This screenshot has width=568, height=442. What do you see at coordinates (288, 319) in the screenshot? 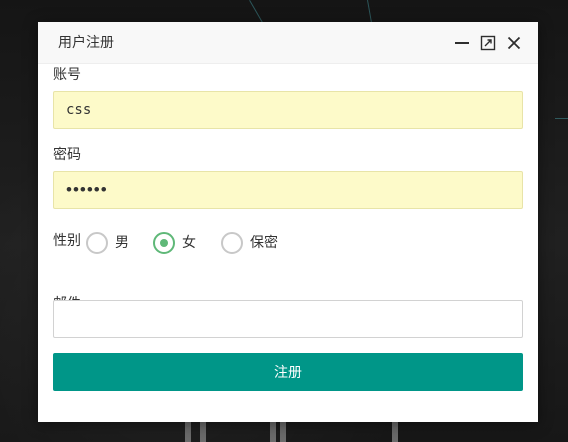
I see `email-input` at bounding box center [288, 319].